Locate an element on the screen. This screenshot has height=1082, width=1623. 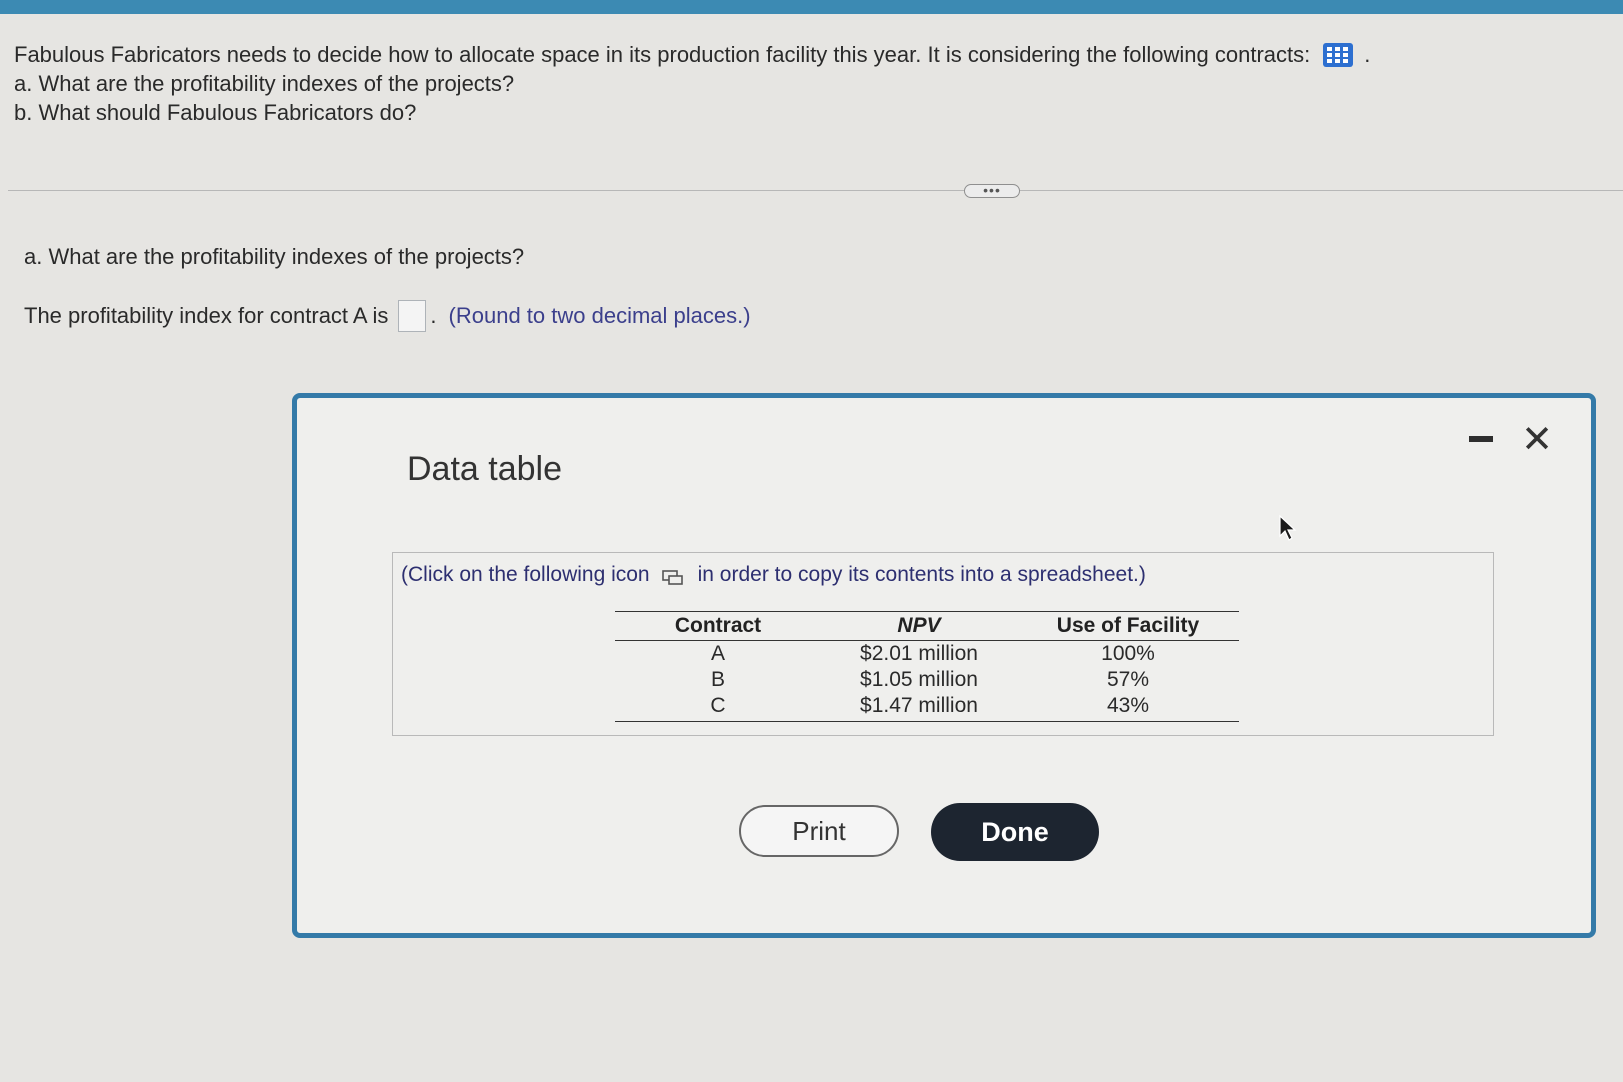
section-divider is located at coordinates (815, 190).